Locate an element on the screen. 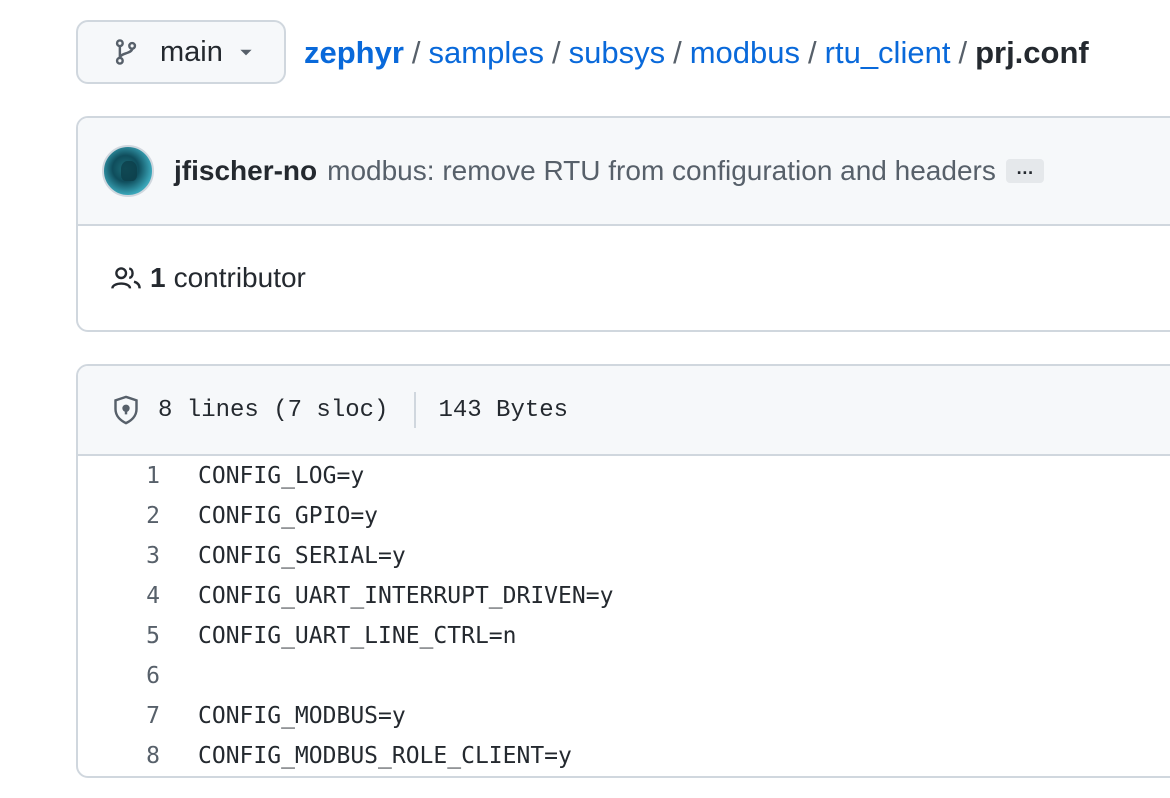 The height and width of the screenshot is (798, 1170). branch-select-button: main is located at coordinates (181, 52).